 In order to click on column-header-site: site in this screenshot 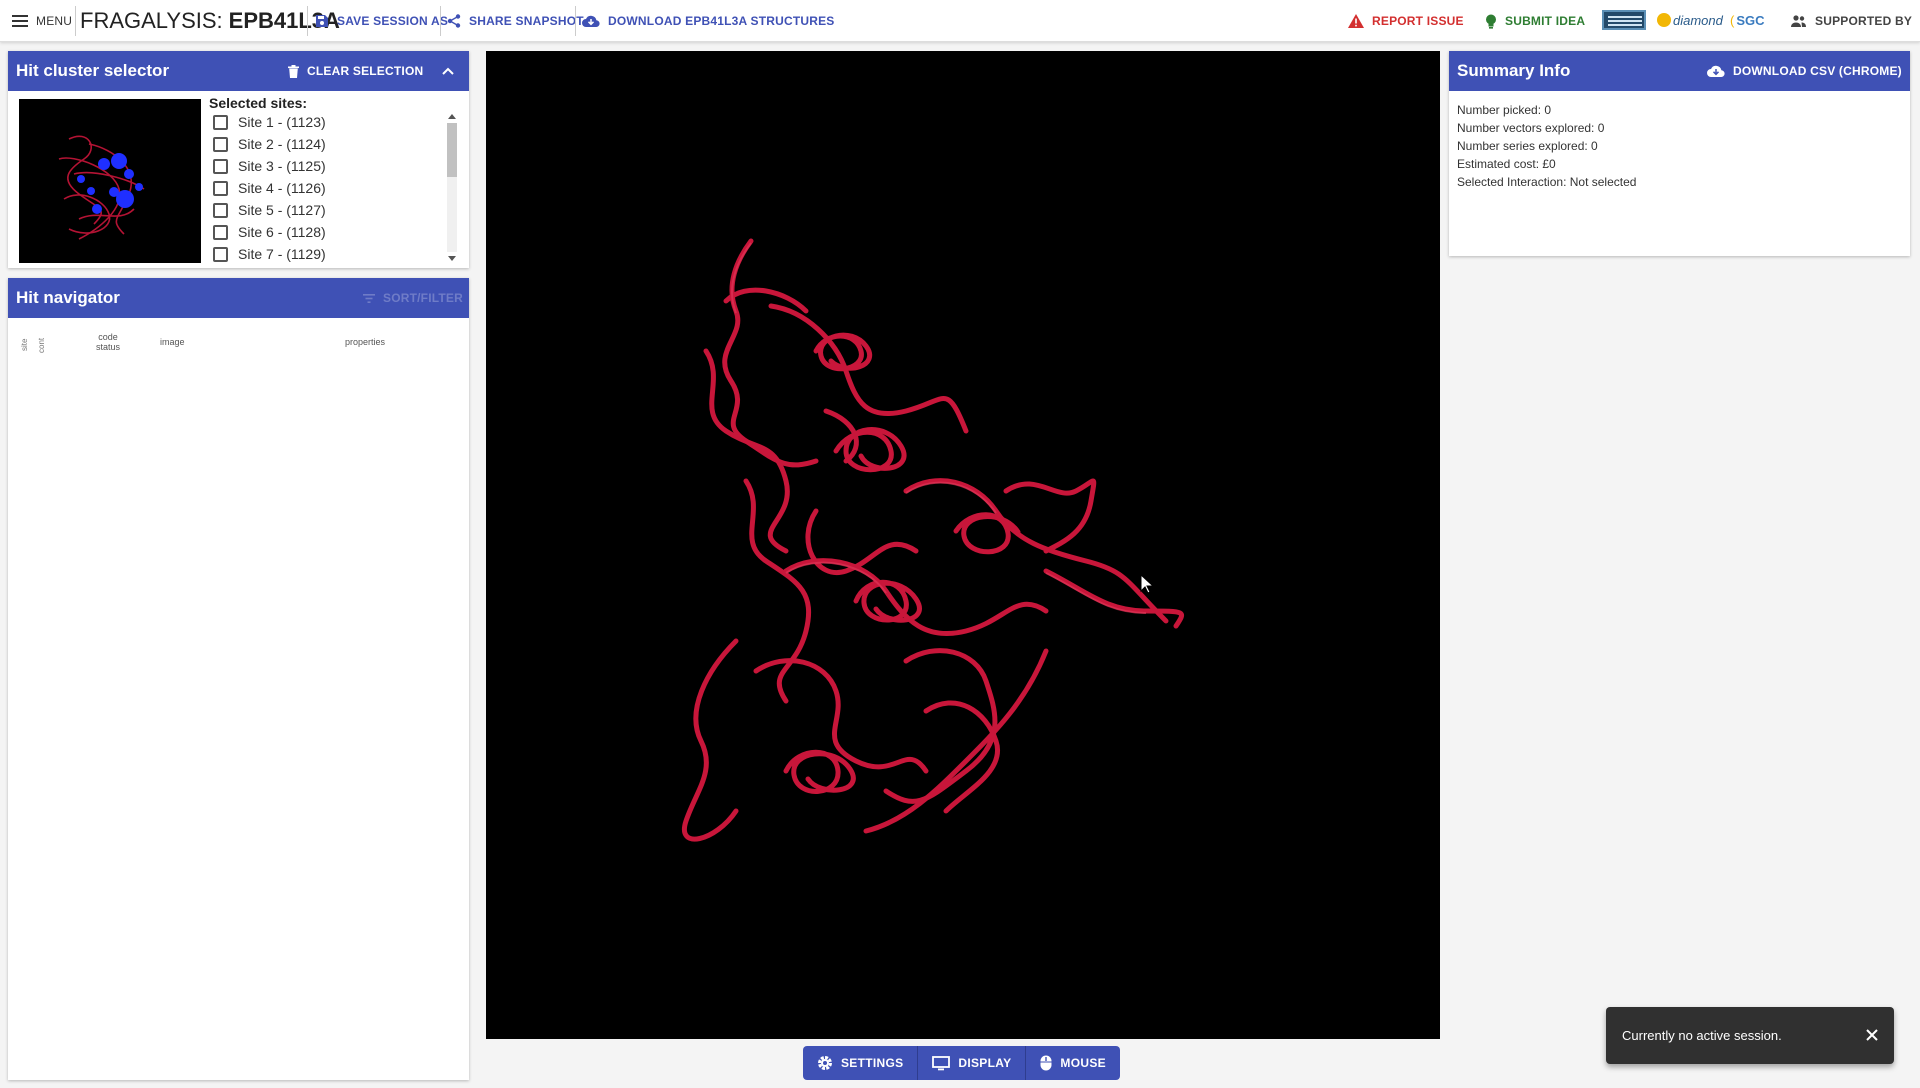, I will do `click(24, 344)`.